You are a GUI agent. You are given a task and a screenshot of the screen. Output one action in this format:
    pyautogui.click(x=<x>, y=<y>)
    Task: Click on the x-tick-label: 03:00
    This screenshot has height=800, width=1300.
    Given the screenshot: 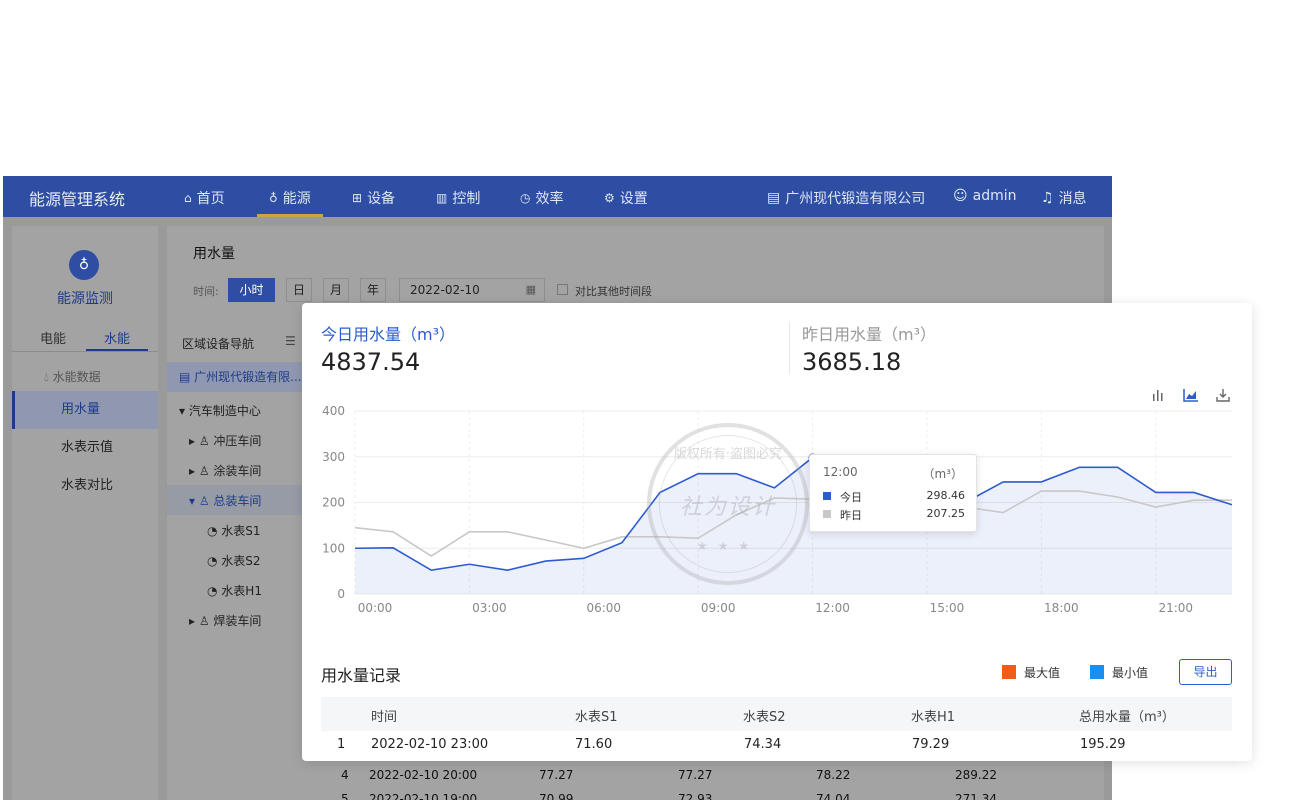 What is the action you would take?
    pyautogui.click(x=489, y=608)
    